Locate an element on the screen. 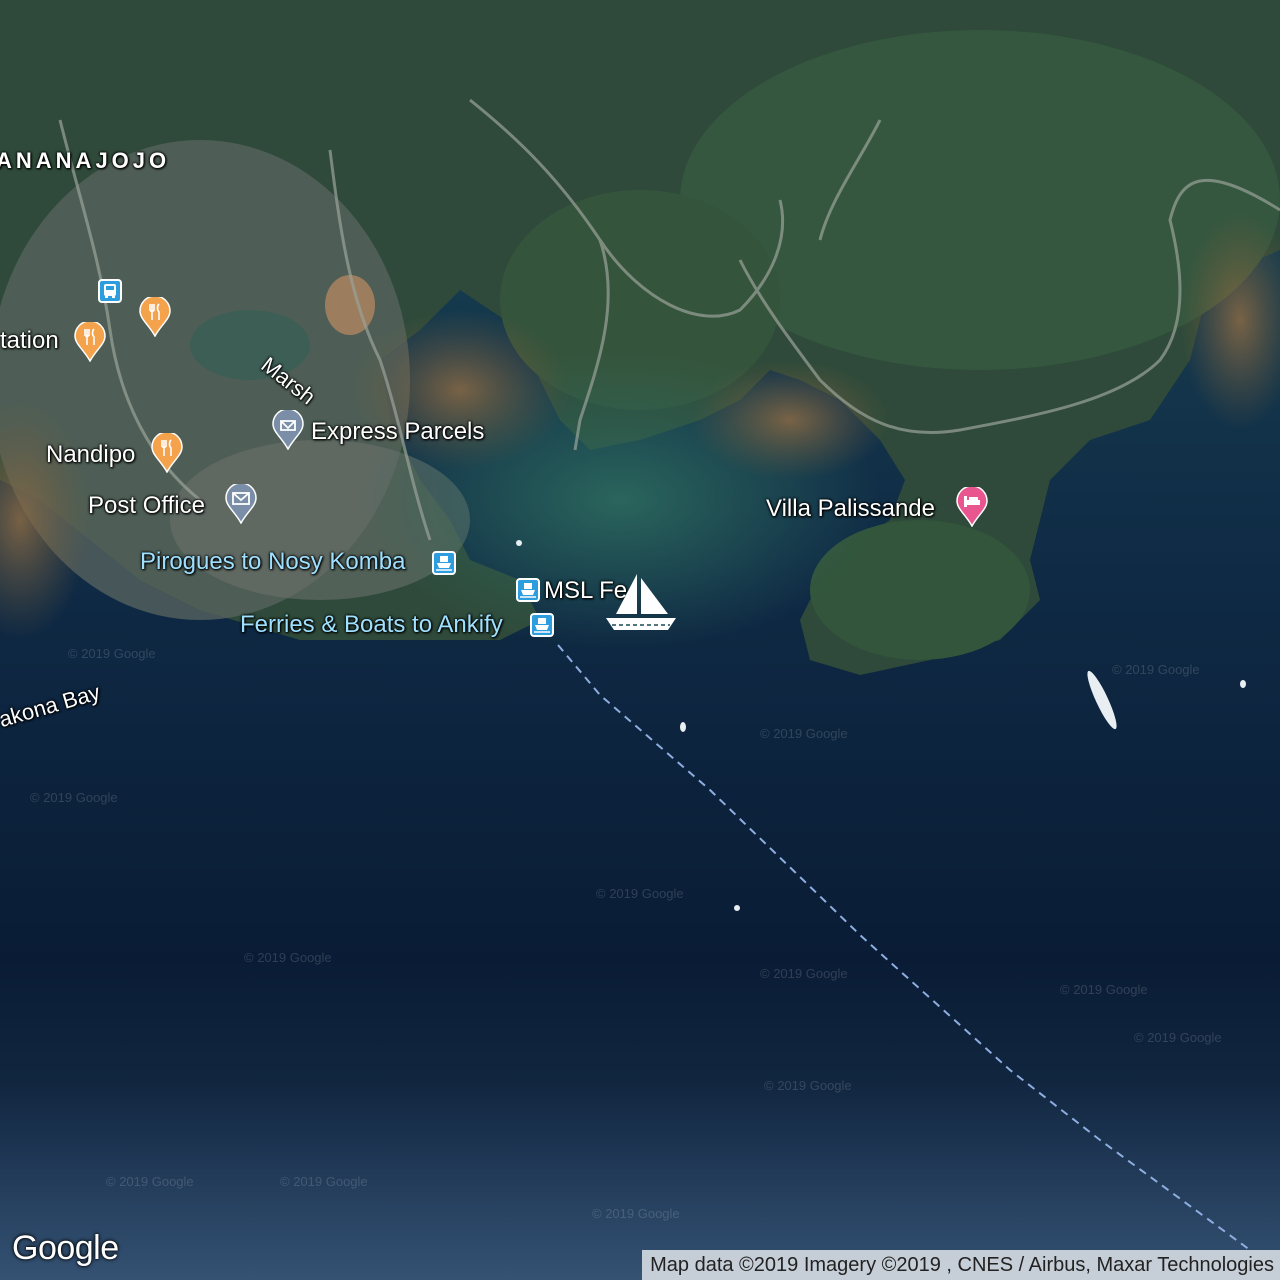 The width and height of the screenshot is (1280, 1280). nandipo-label: Nandipo is located at coordinates (90, 455).